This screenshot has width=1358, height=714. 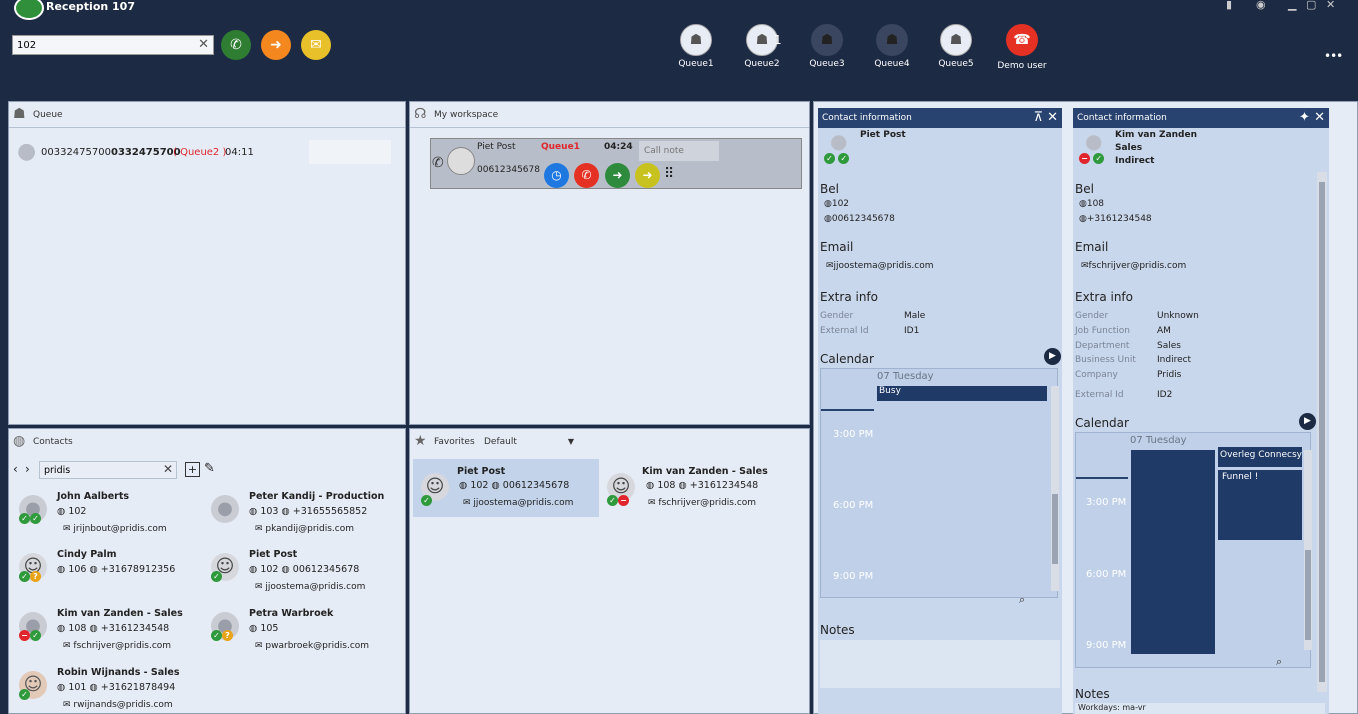 I want to click on status-icons: ✓, so click(x=216, y=576).